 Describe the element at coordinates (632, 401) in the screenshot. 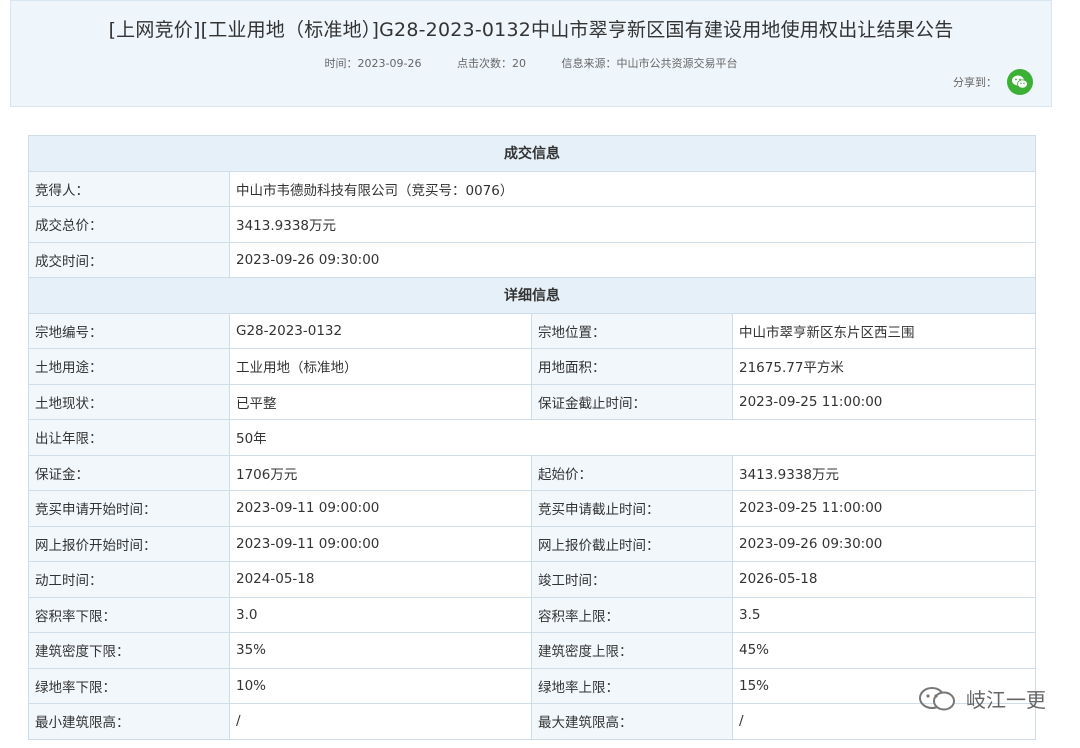

I see `field-label: 保证金截止时间：` at that location.